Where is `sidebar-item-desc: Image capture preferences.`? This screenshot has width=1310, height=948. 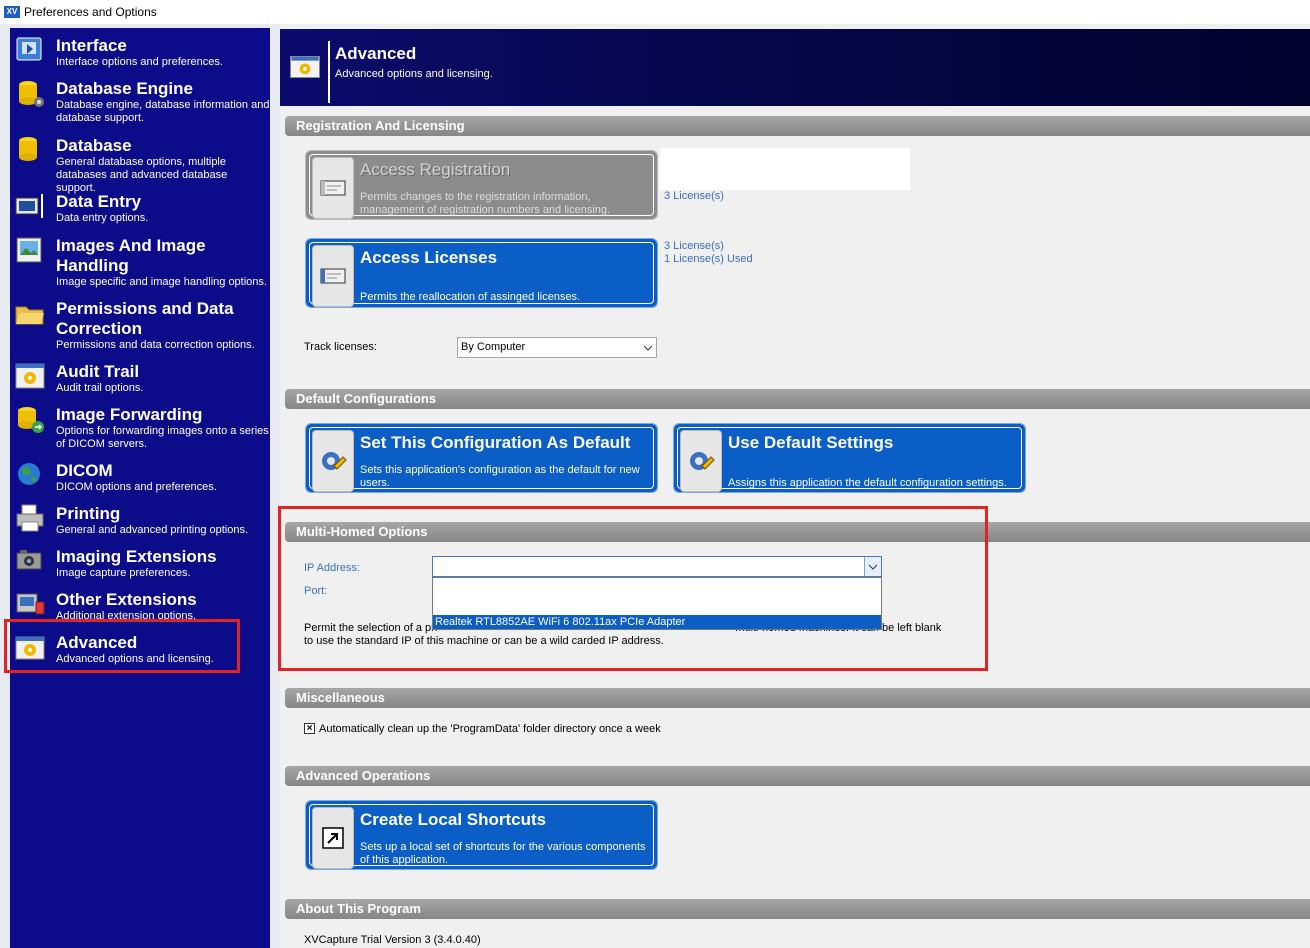 sidebar-item-desc: Image capture preferences. is located at coordinates (123, 573).